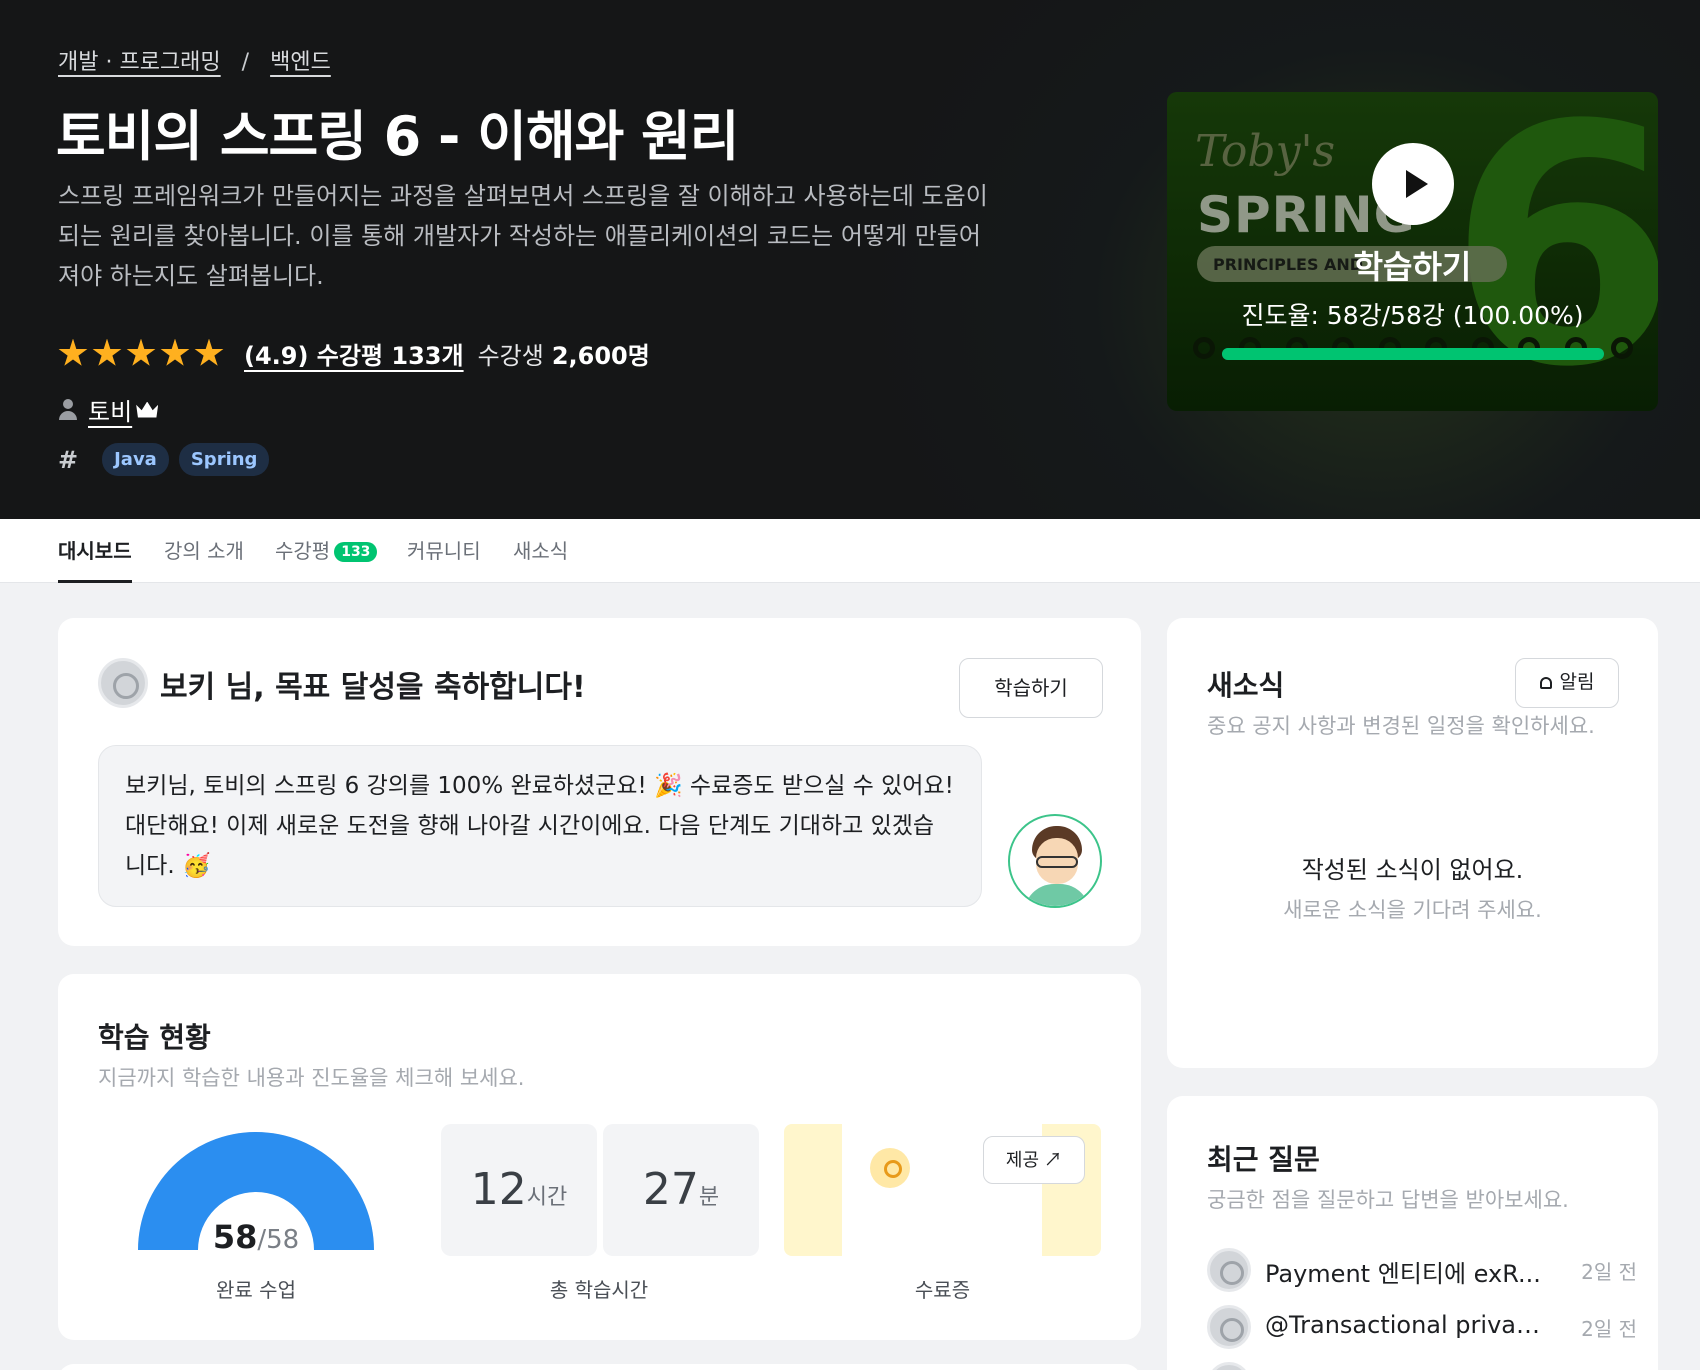 The height and width of the screenshot is (1370, 1700). I want to click on person-icon, so click(68, 409).